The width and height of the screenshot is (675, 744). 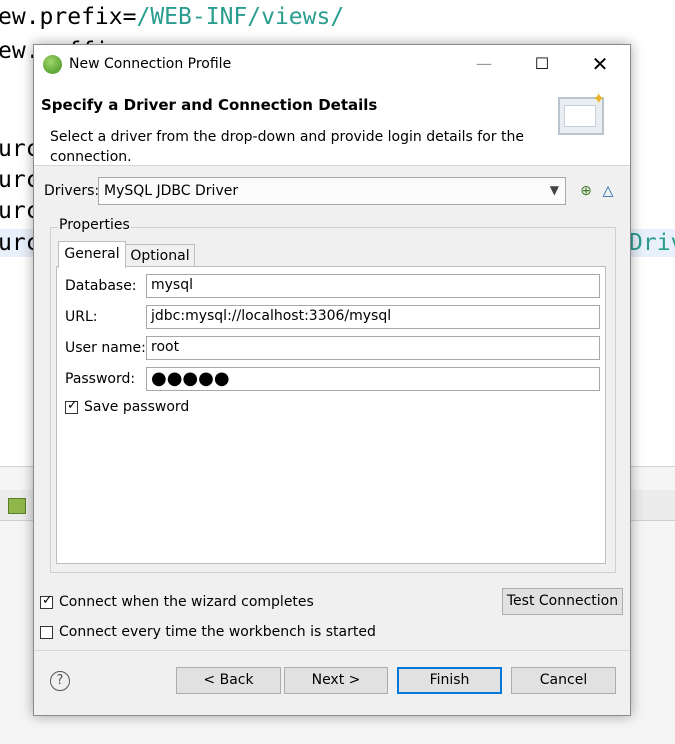 What do you see at coordinates (373, 317) in the screenshot?
I see `url-input: jdbc:mysql://localhost:3306/mysql` at bounding box center [373, 317].